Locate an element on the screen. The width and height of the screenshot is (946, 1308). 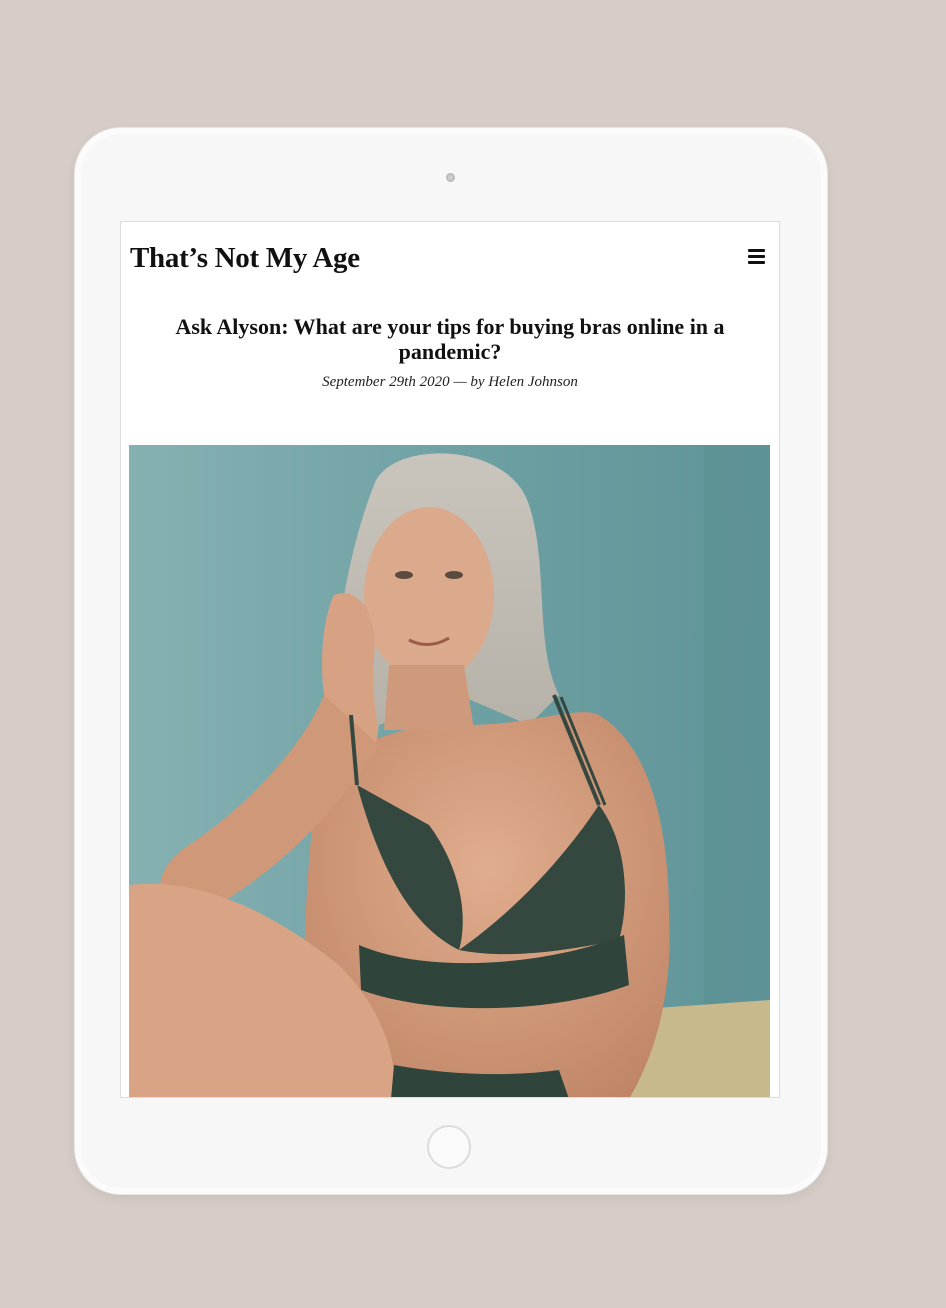
site-title-link: That’s Not My Age is located at coordinates (245, 258).